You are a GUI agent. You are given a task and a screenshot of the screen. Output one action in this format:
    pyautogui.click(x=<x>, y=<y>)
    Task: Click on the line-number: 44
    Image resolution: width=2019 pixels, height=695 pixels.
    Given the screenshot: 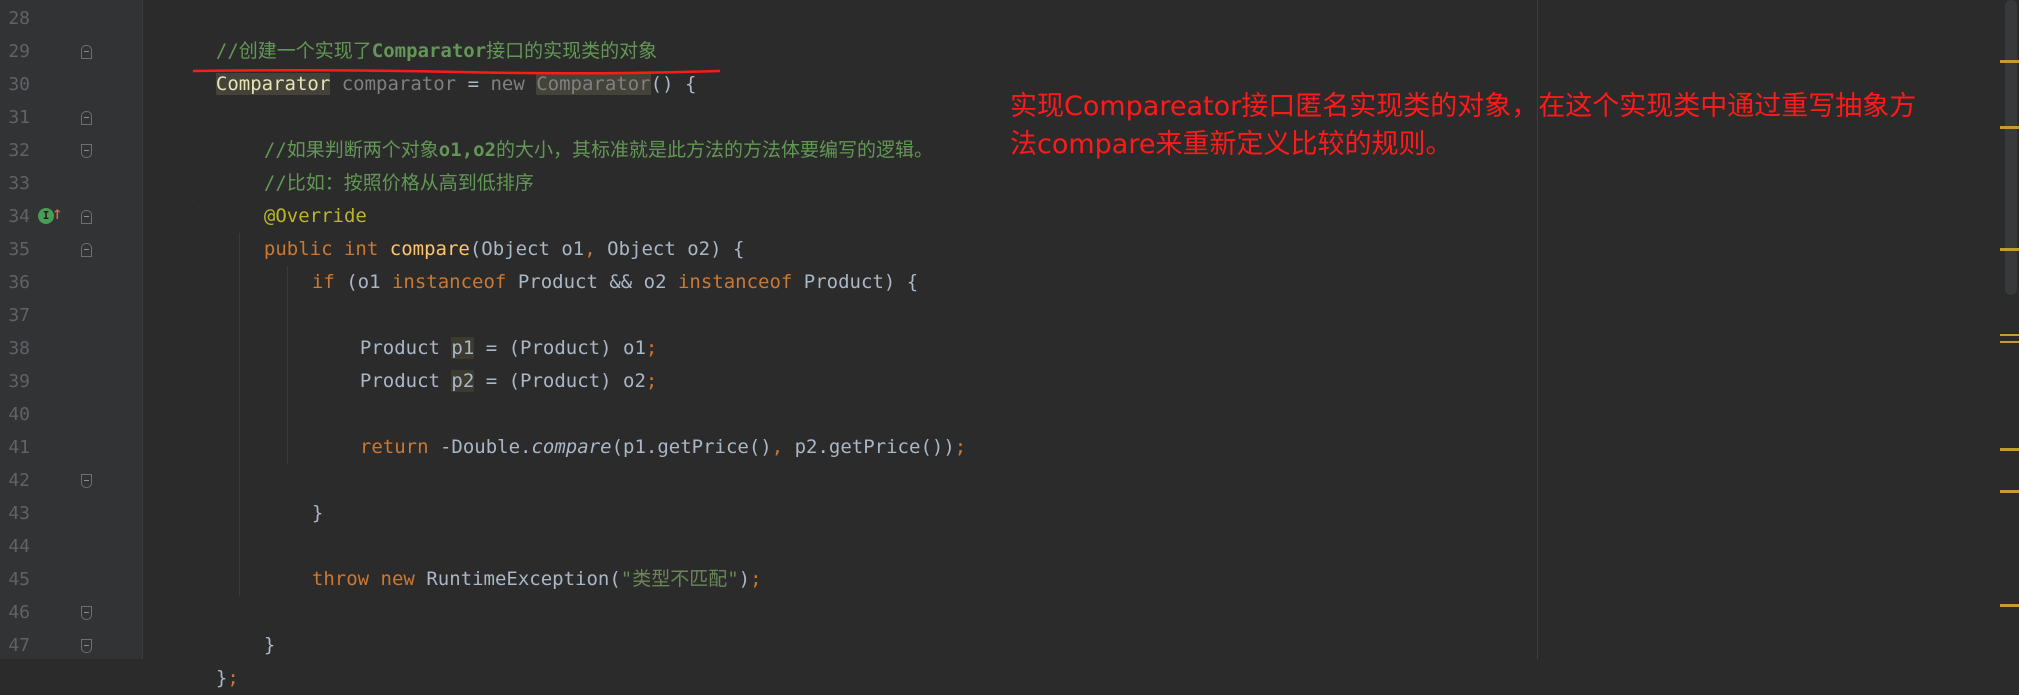 What is the action you would take?
    pyautogui.click(x=19, y=546)
    